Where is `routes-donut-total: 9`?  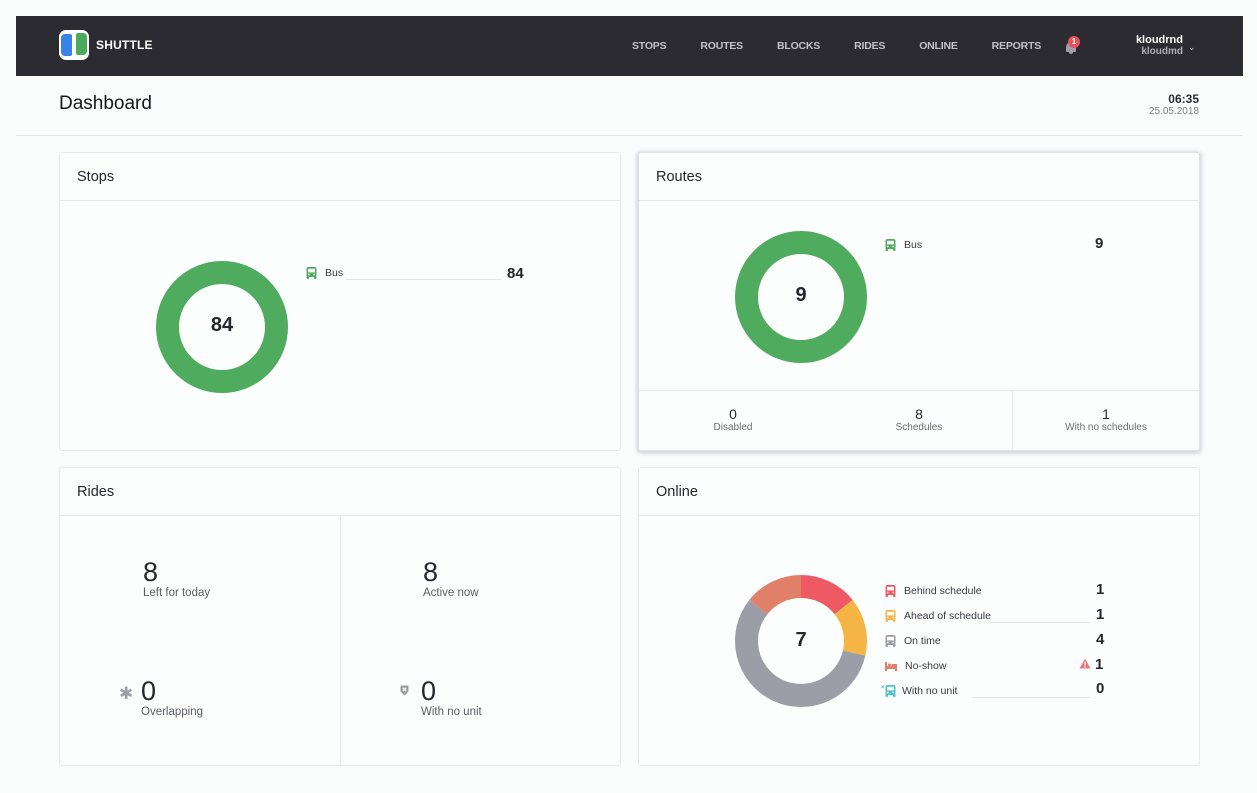
routes-donut-total: 9 is located at coordinates (801, 295).